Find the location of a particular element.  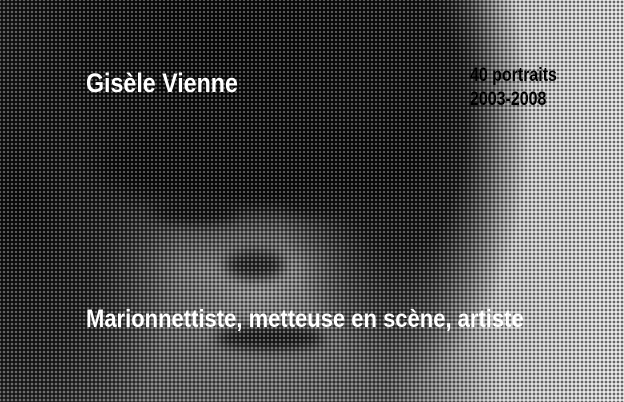

series-title: 40 portraits is located at coordinates (513, 75).